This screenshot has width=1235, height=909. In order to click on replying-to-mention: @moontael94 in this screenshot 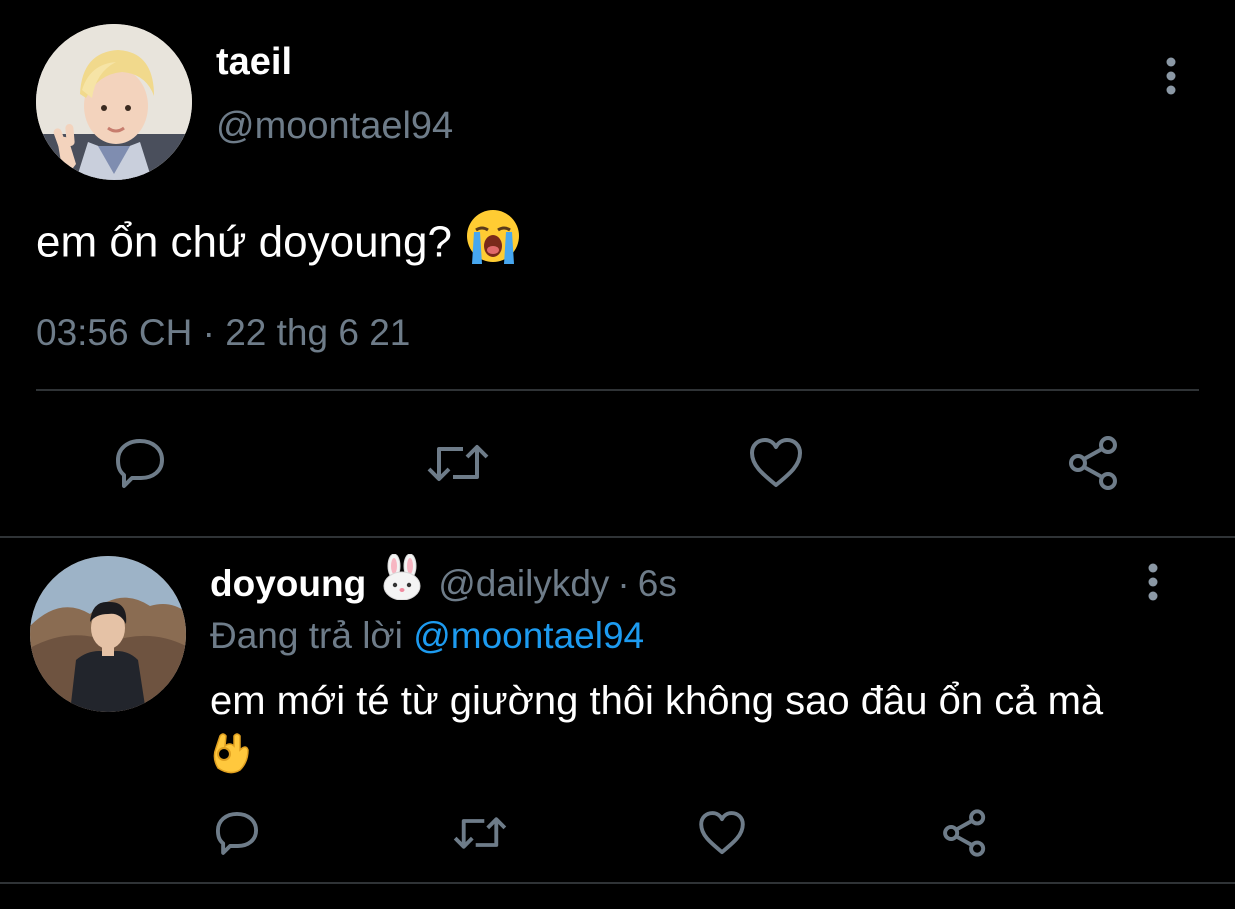, I will do `click(528, 635)`.